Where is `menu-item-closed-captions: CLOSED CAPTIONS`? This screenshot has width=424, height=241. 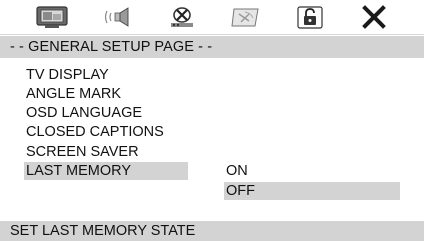
menu-item-closed-captions: CLOSED CAPTIONS is located at coordinates (106, 132).